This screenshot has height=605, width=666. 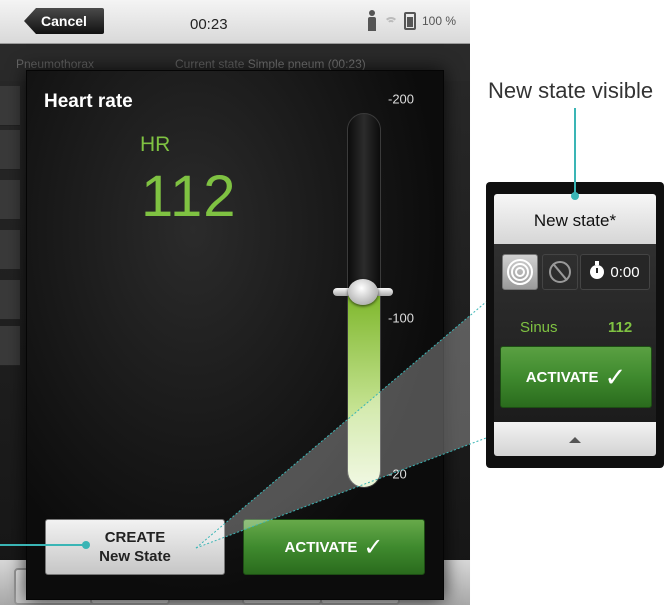 What do you see at coordinates (155, 144) in the screenshot?
I see `hr-label: HR` at bounding box center [155, 144].